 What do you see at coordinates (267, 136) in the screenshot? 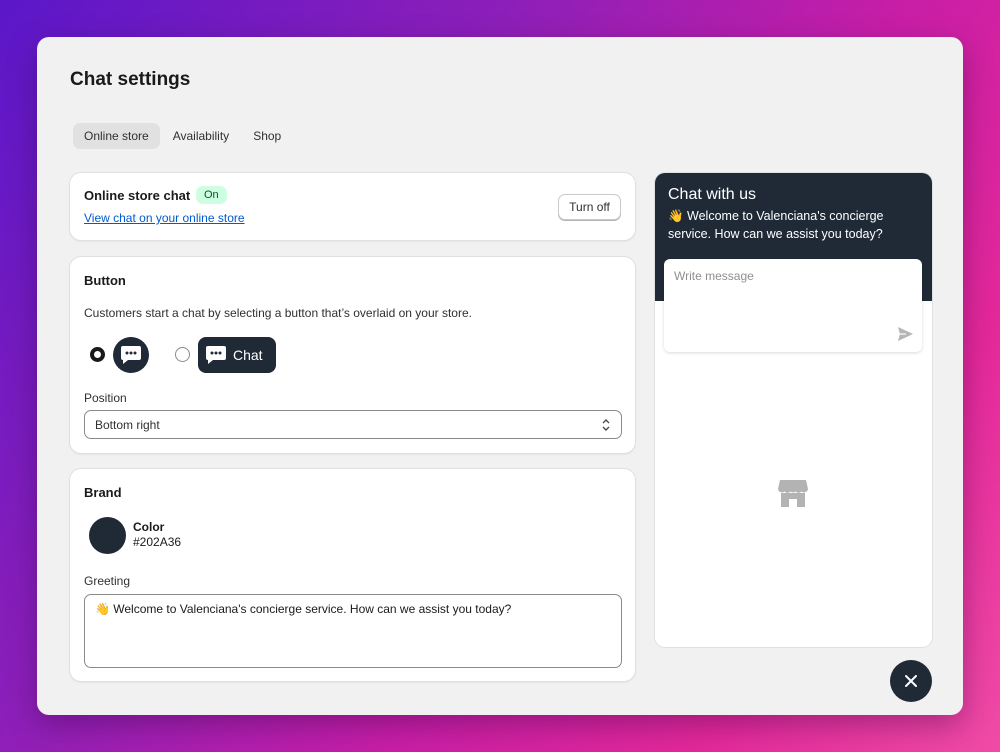
I see `tab-shop: Shop` at bounding box center [267, 136].